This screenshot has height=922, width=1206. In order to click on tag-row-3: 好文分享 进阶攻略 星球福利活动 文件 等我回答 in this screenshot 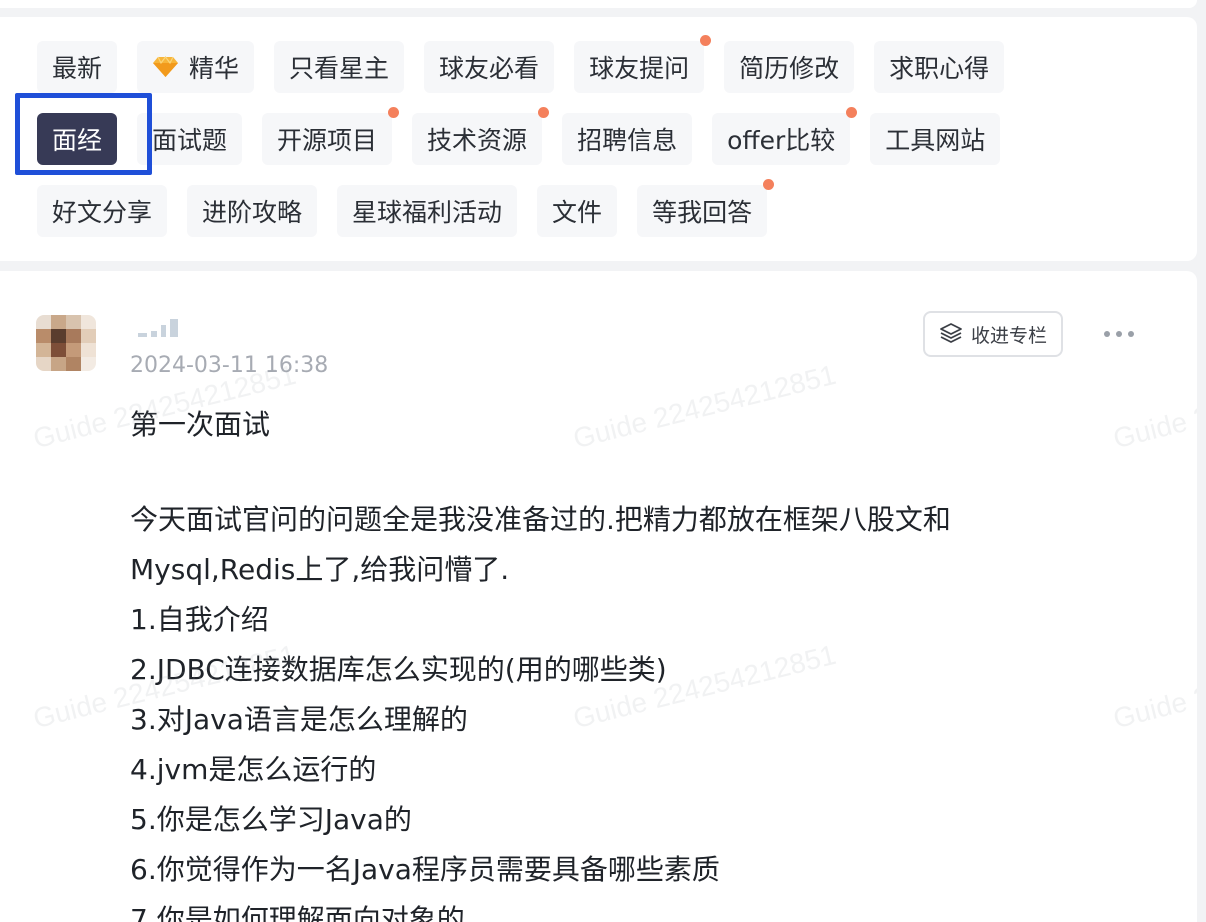, I will do `click(406, 208)`.